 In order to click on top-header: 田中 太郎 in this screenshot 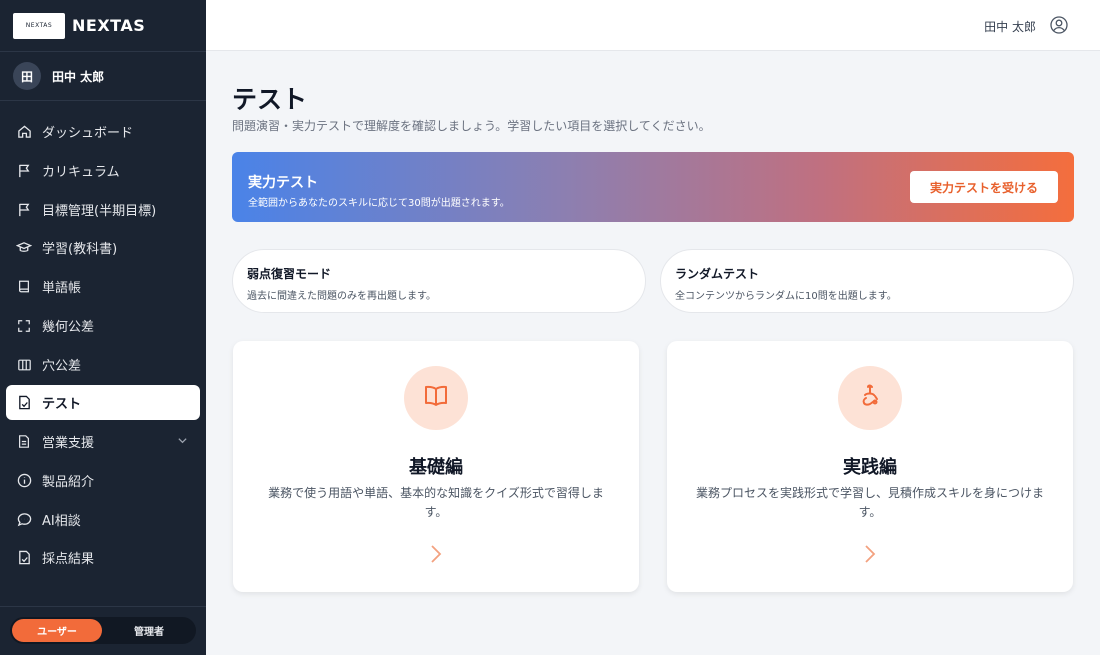, I will do `click(653, 25)`.